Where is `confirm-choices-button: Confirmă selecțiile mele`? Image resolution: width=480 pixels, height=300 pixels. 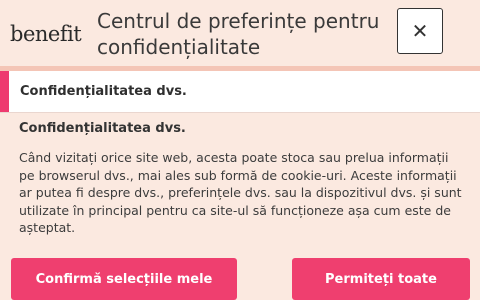 confirm-choices-button: Confirmă selecțiile mele is located at coordinates (124, 279).